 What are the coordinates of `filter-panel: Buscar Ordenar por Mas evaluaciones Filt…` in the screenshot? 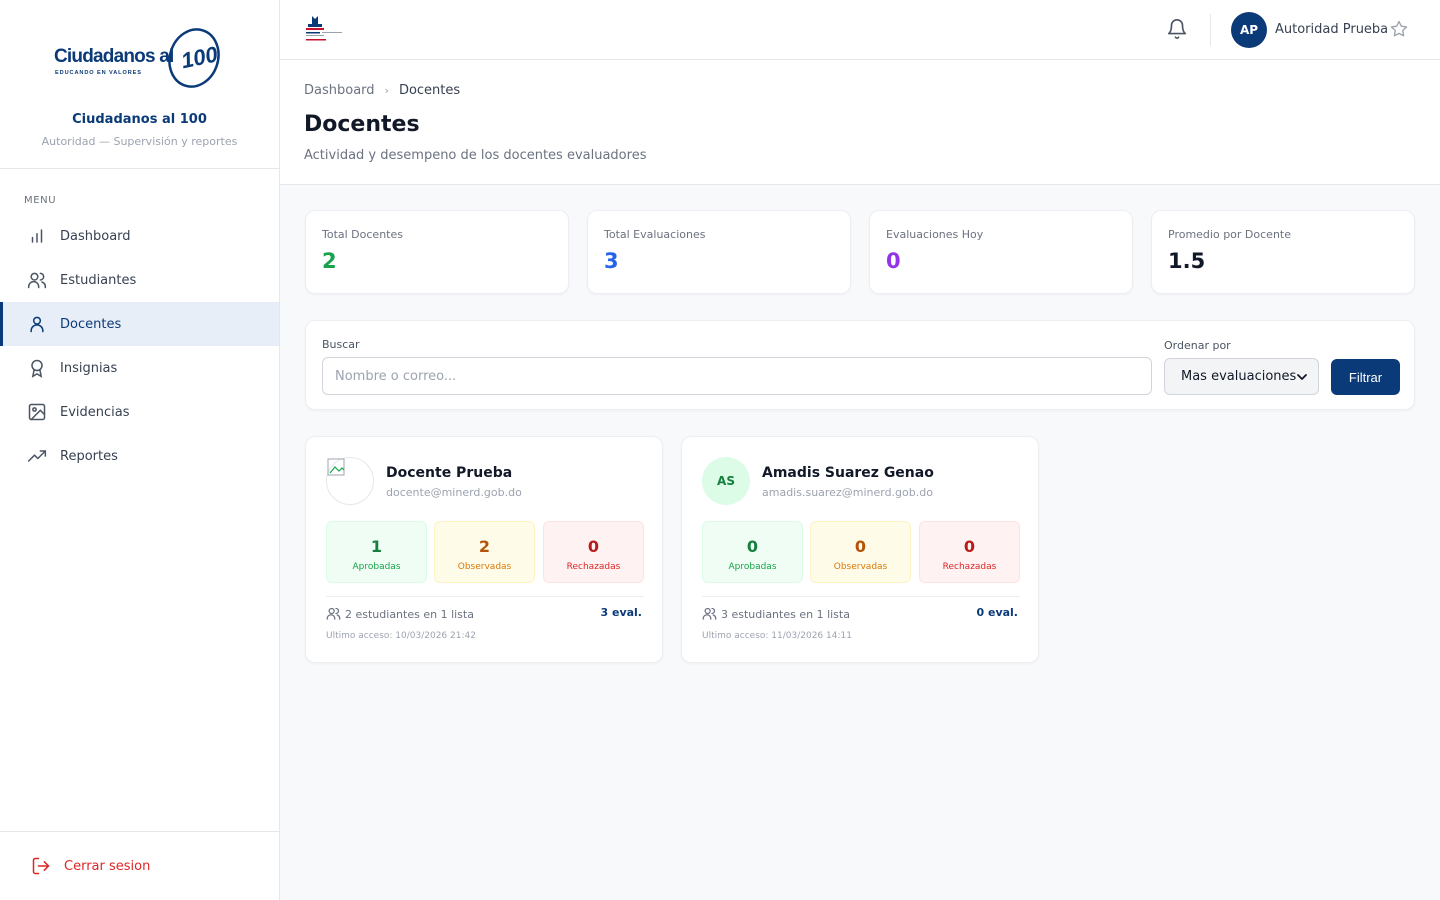 It's located at (860, 365).